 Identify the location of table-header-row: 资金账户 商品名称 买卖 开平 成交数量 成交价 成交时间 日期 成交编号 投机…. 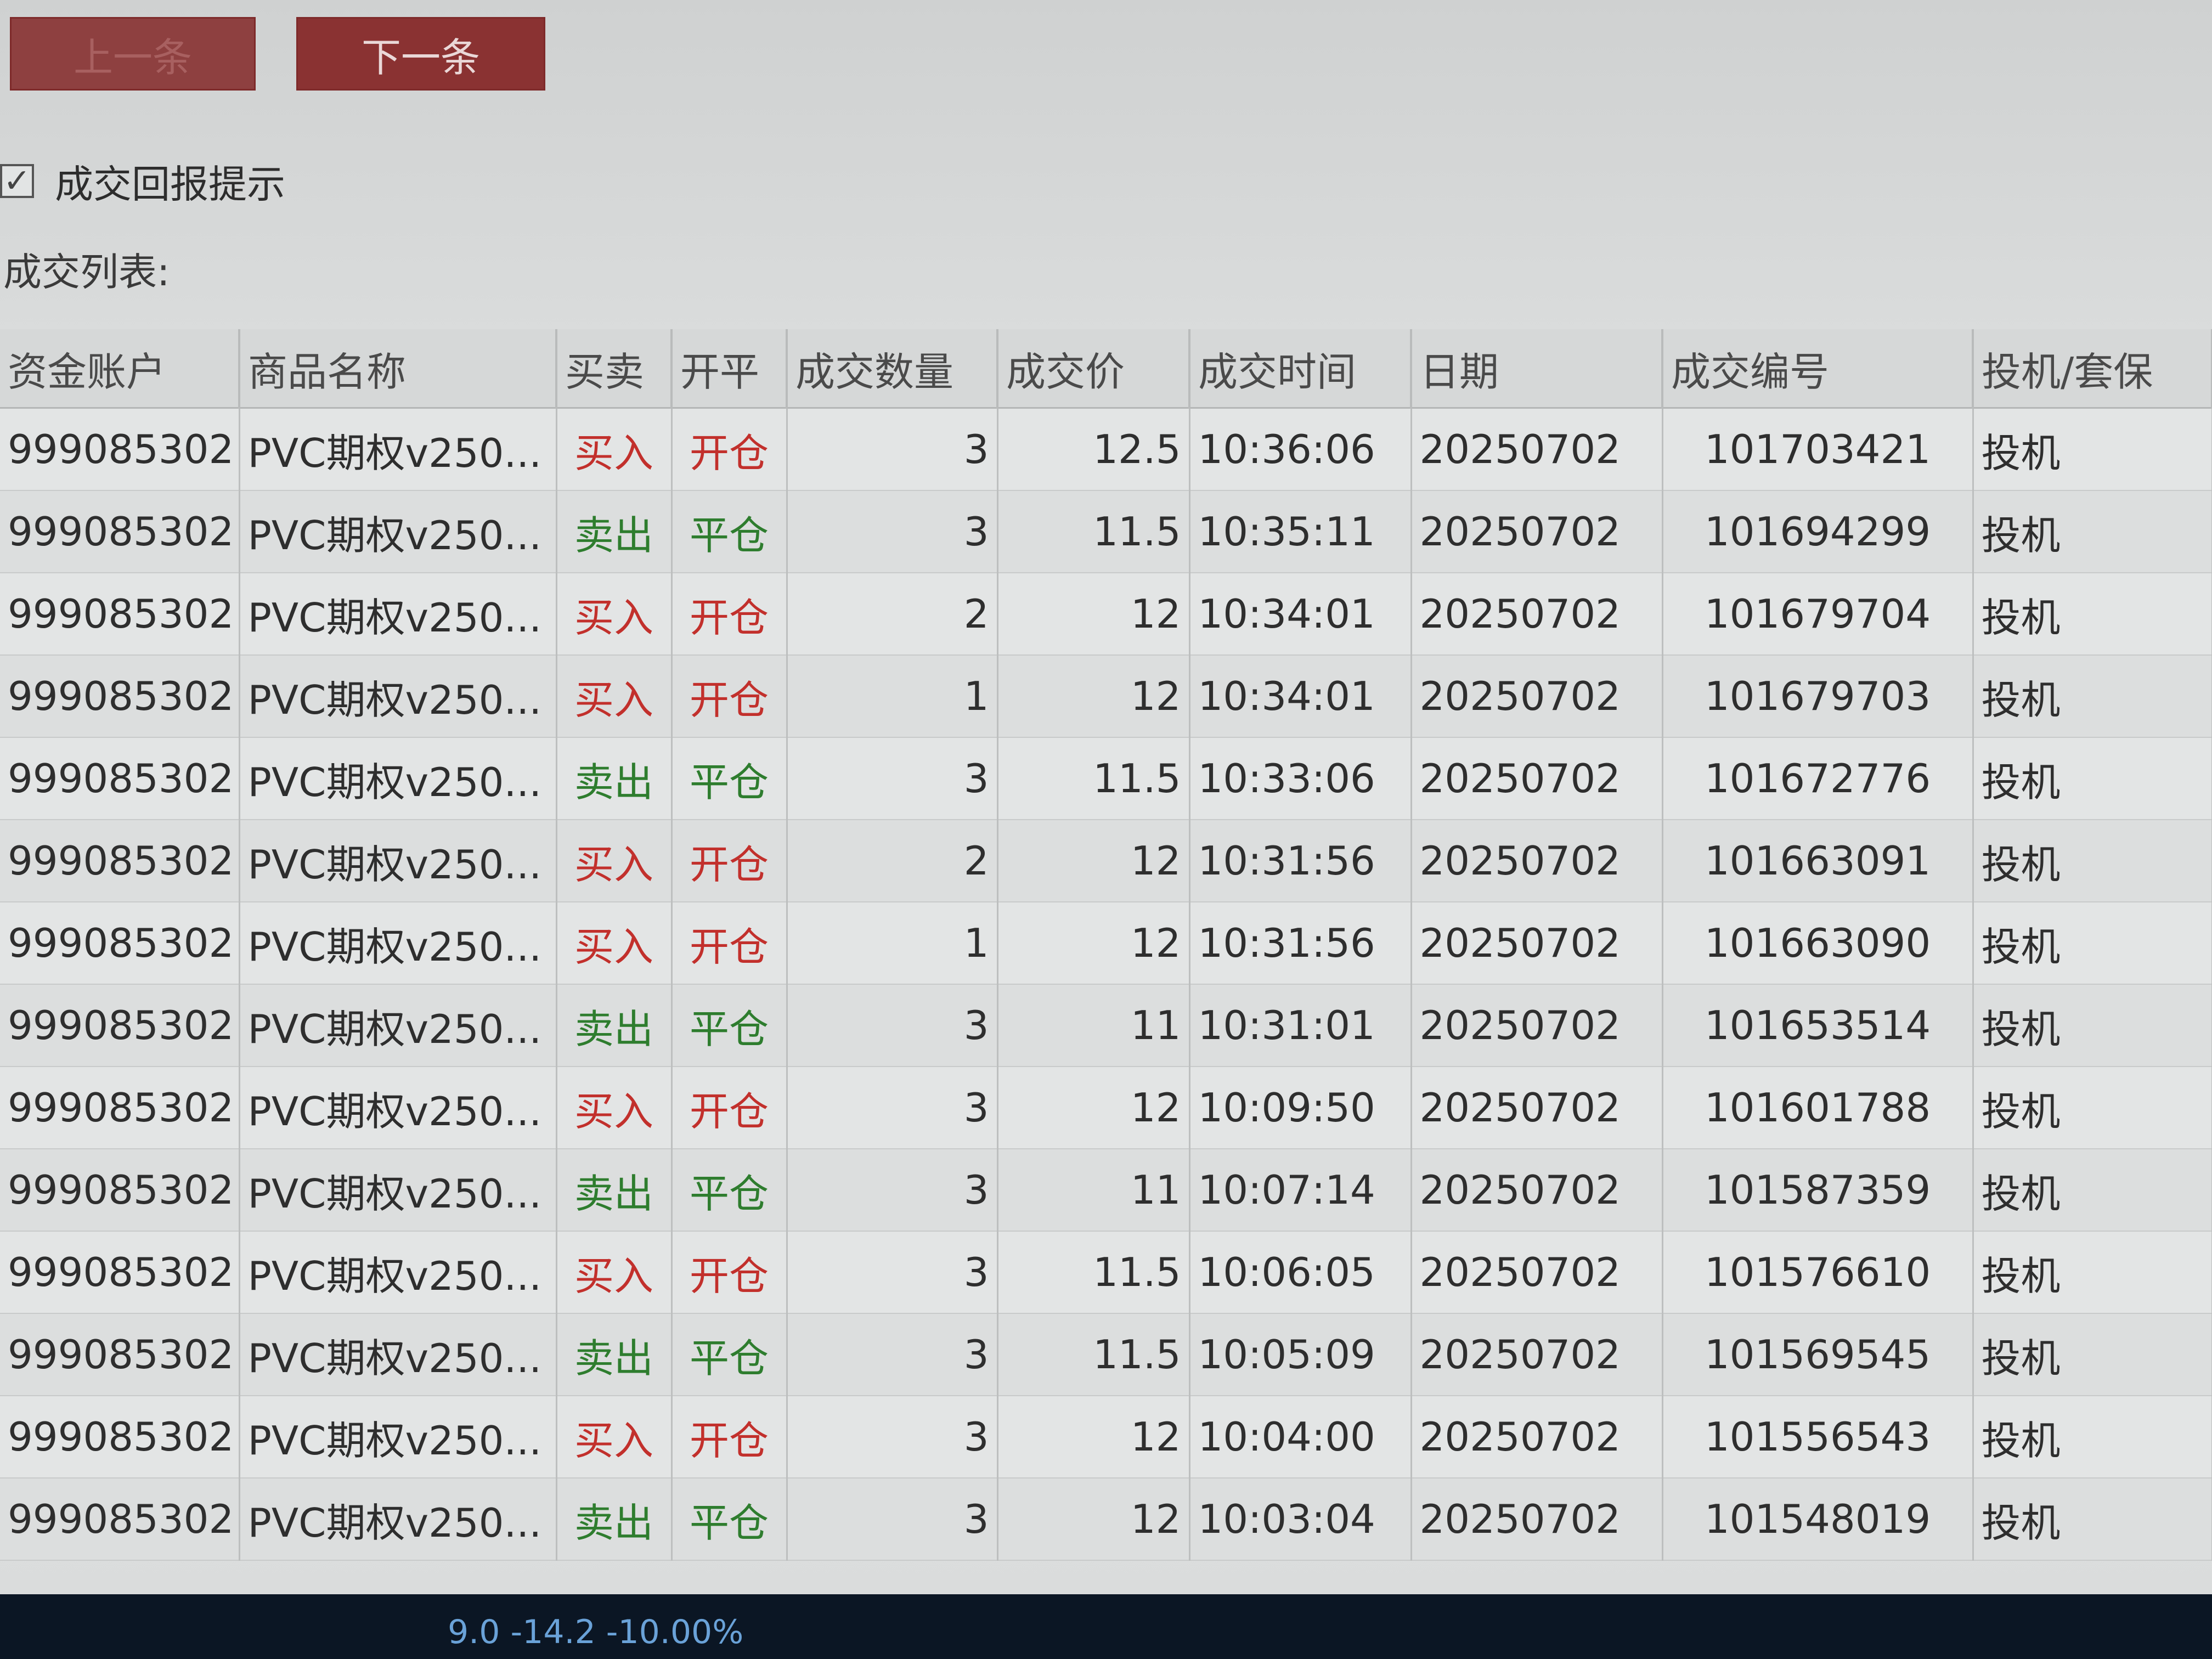
(1106, 369).